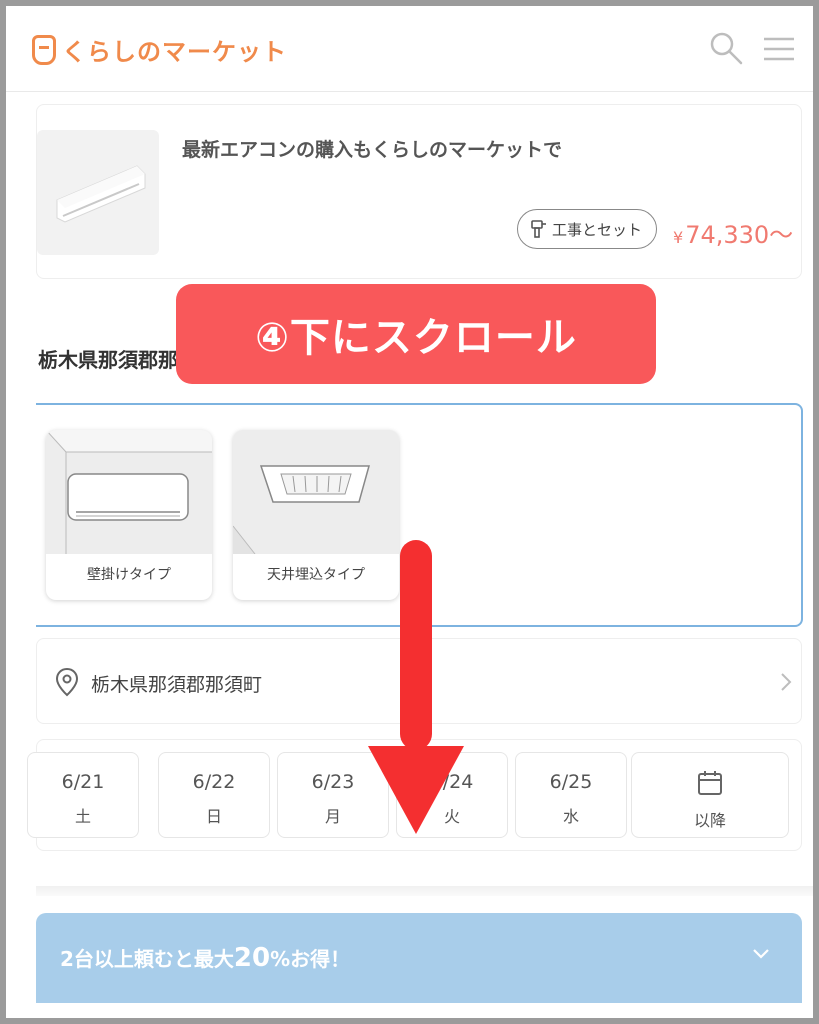 This screenshot has height=1024, width=819. What do you see at coordinates (424, 891) in the screenshot?
I see `section-divider` at bounding box center [424, 891].